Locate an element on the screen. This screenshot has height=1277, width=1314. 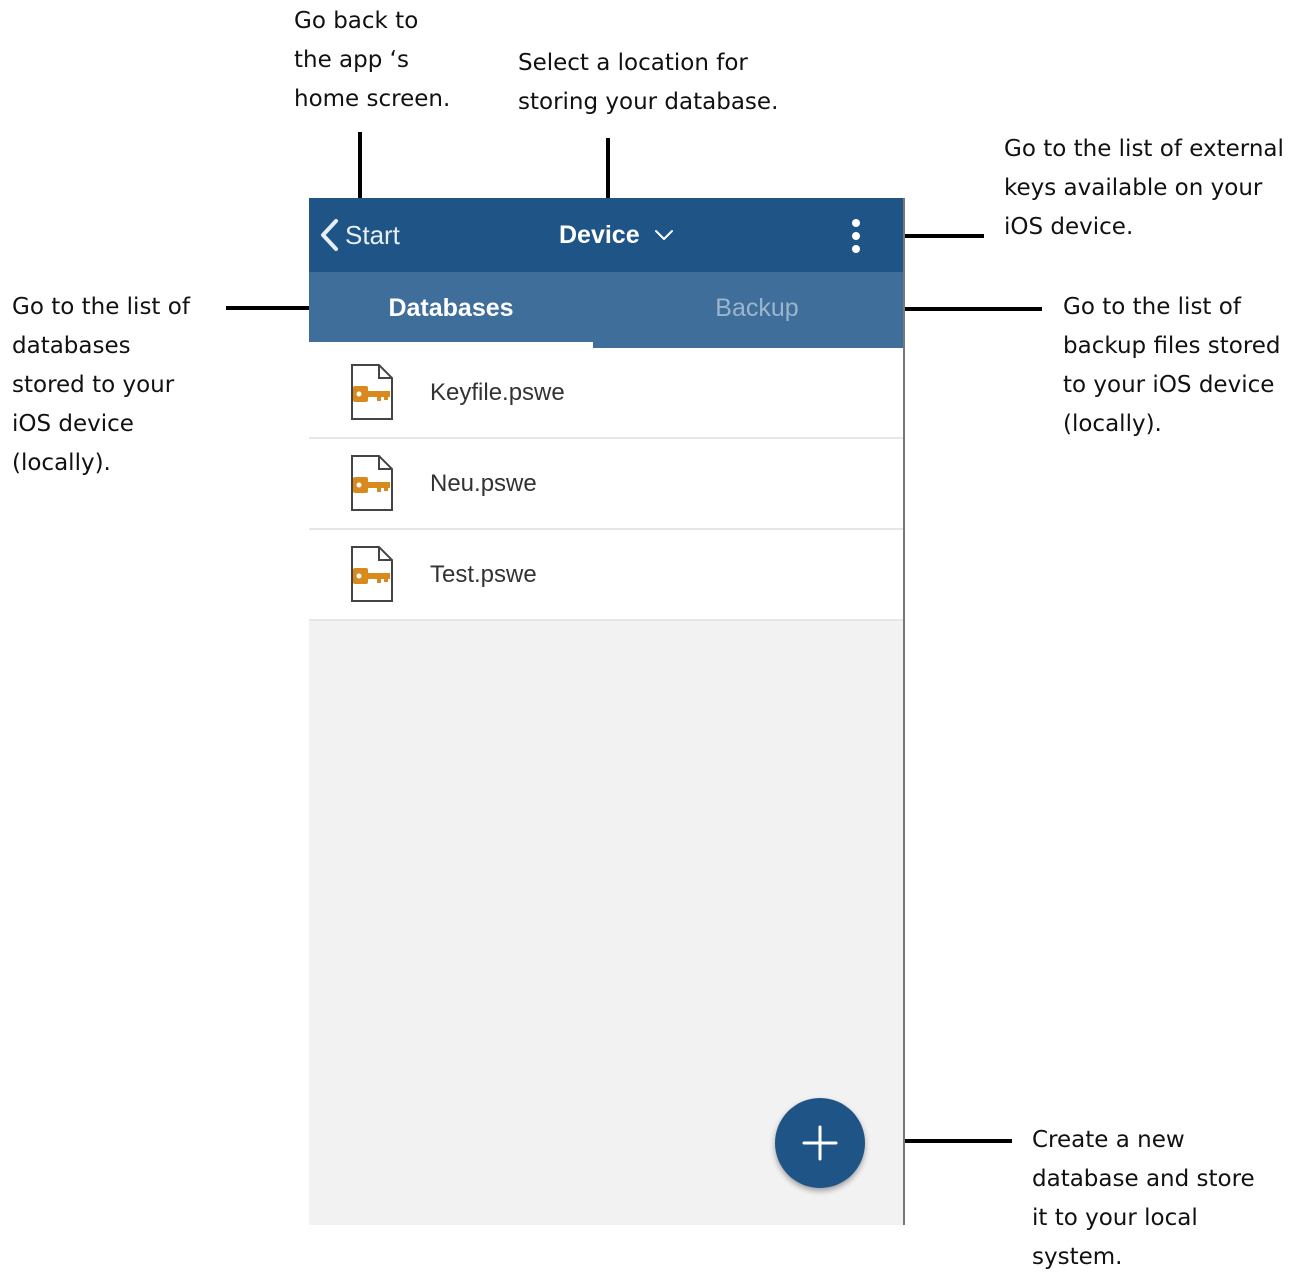
back-button: Start is located at coordinates (359, 235).